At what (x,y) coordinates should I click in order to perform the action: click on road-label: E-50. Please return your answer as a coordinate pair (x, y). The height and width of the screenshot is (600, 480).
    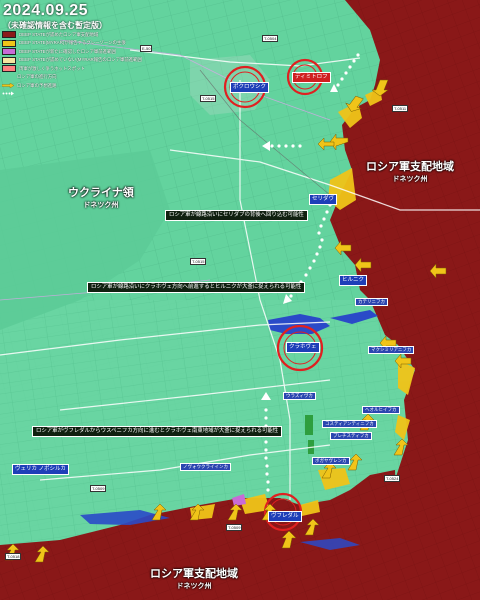
    Looking at the image, I should click on (146, 48).